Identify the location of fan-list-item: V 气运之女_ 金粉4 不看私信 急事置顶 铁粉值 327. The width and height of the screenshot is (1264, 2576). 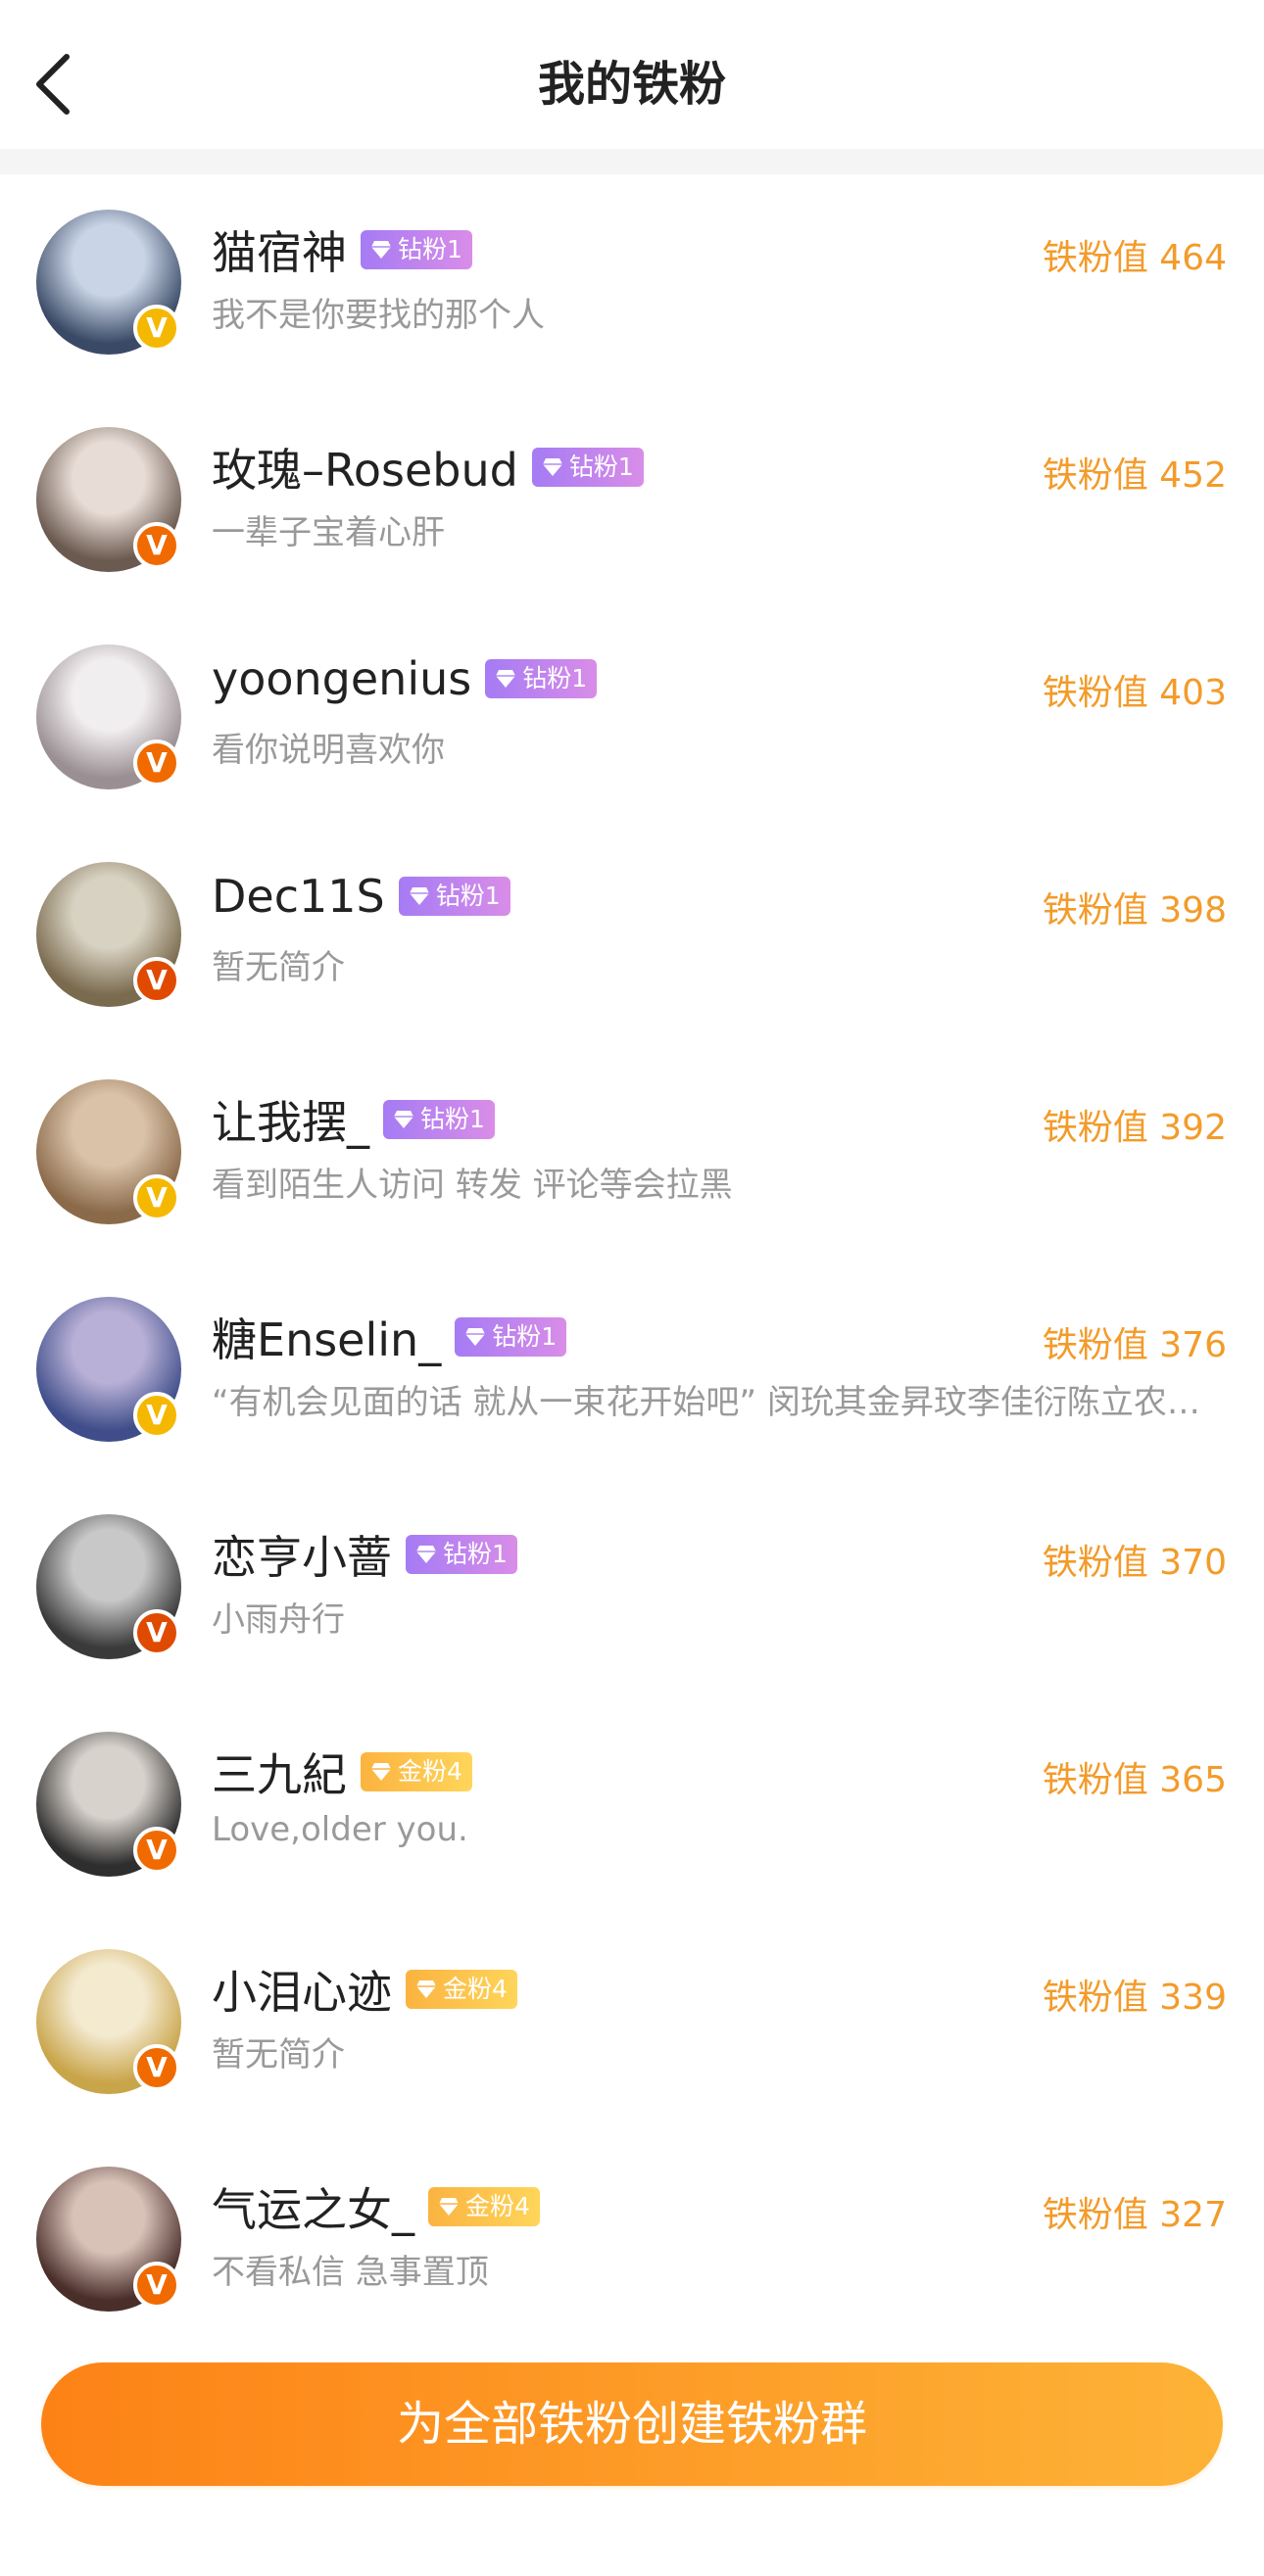
(632, 2240).